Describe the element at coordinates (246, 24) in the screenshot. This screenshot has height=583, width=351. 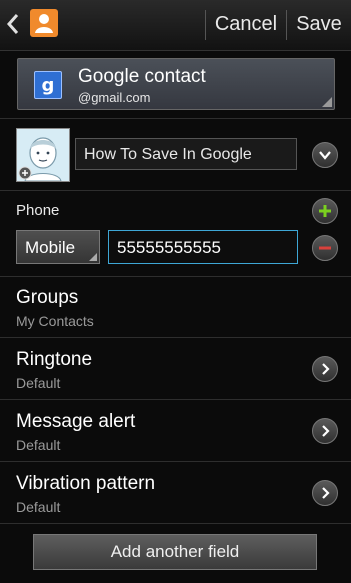
I see `cancel-button: Cancel` at that location.